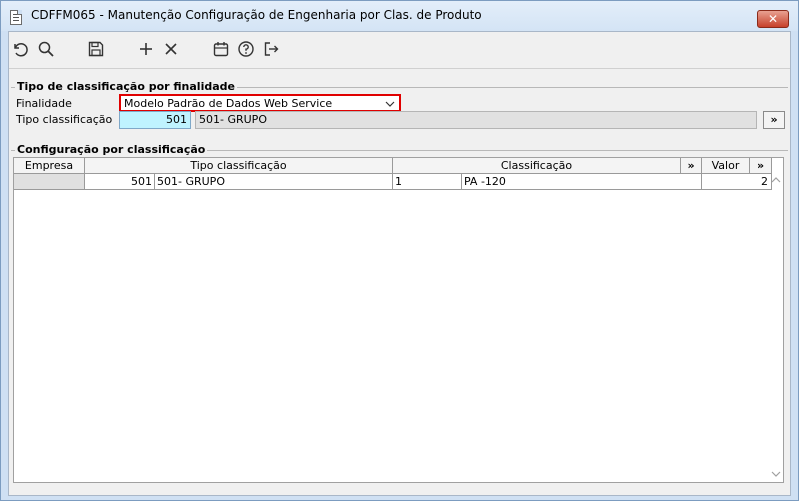 This screenshot has width=799, height=501. What do you see at coordinates (271, 49) in the screenshot?
I see `exit-icon` at bounding box center [271, 49].